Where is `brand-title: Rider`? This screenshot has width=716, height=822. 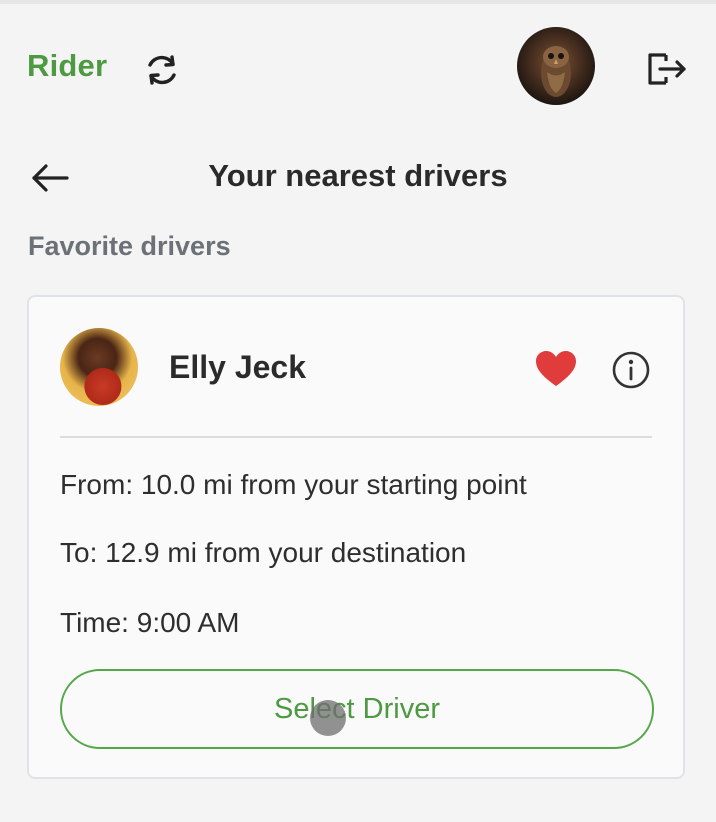 brand-title: Rider is located at coordinates (67, 65).